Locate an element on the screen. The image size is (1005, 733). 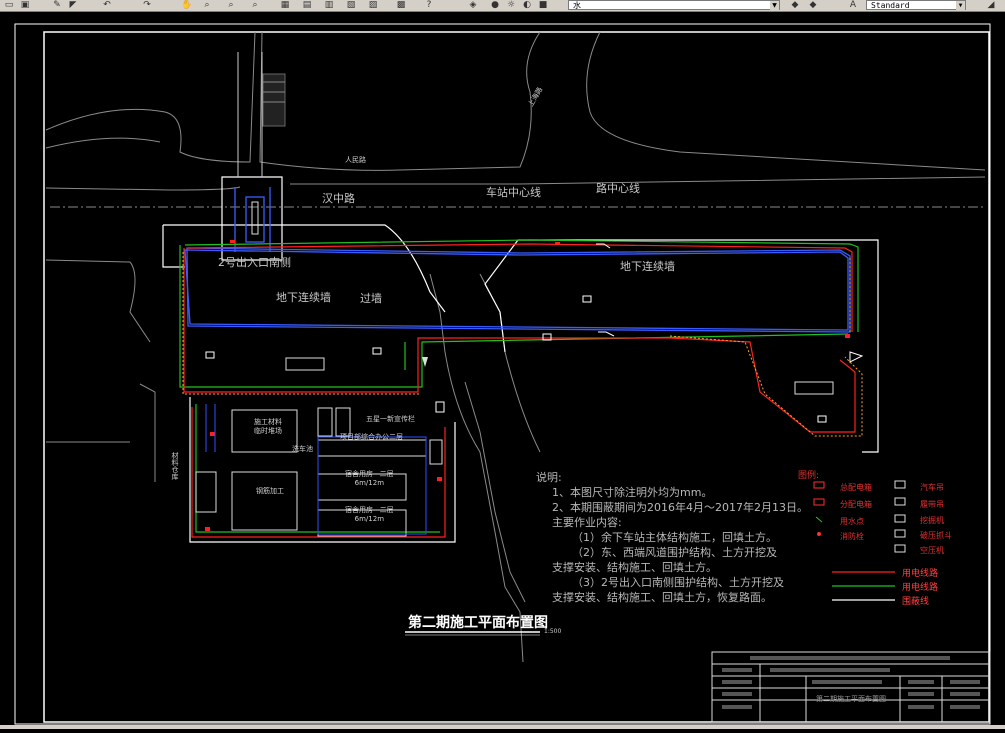
design-center-icon: ▤ is located at coordinates (307, 5).